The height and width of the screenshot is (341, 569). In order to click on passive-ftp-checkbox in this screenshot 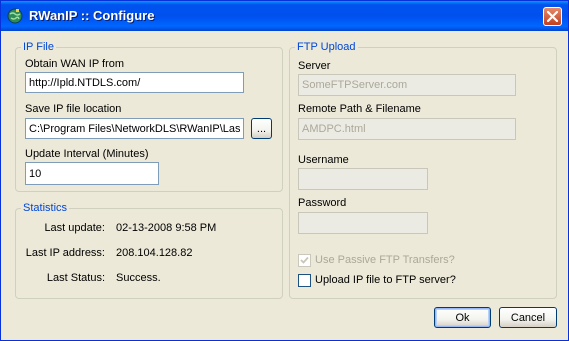, I will do `click(304, 260)`.